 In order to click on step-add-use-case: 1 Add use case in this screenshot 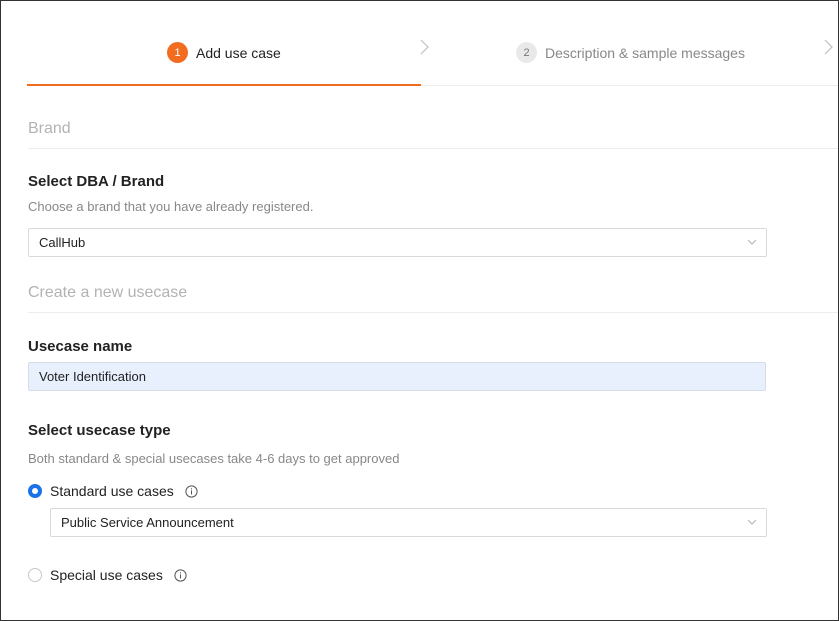, I will do `click(224, 52)`.